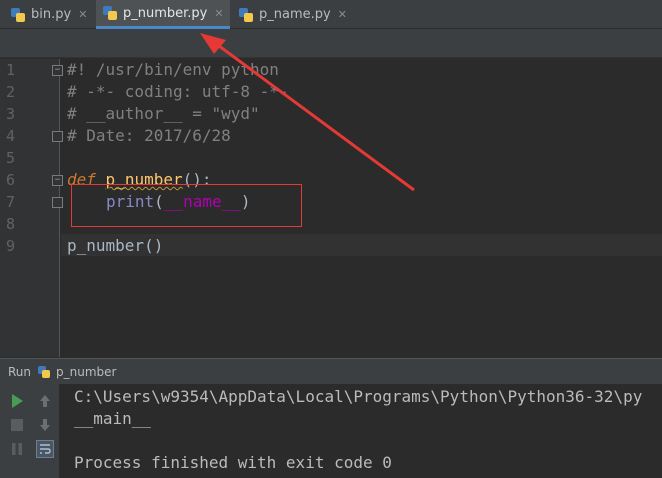 Image resolution: width=662 pixels, height=478 pixels. I want to click on tab-label: bin.py, so click(51, 14).